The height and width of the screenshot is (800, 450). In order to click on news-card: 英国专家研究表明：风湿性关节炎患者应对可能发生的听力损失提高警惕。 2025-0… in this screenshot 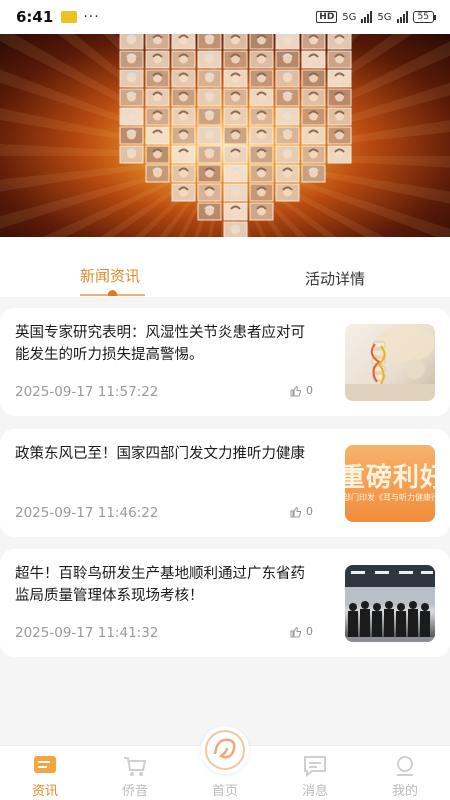, I will do `click(225, 362)`.